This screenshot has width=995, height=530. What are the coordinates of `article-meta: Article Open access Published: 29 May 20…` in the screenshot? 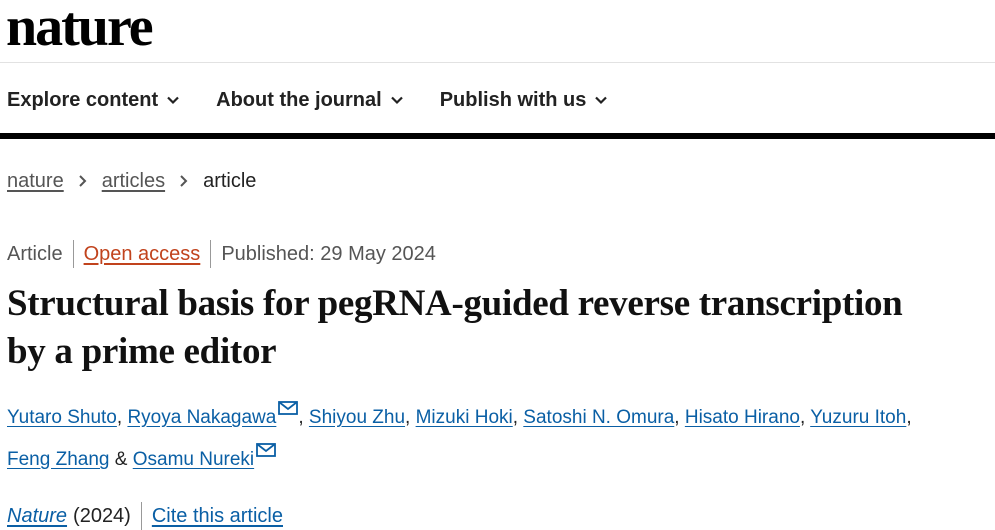 It's located at (221, 254).